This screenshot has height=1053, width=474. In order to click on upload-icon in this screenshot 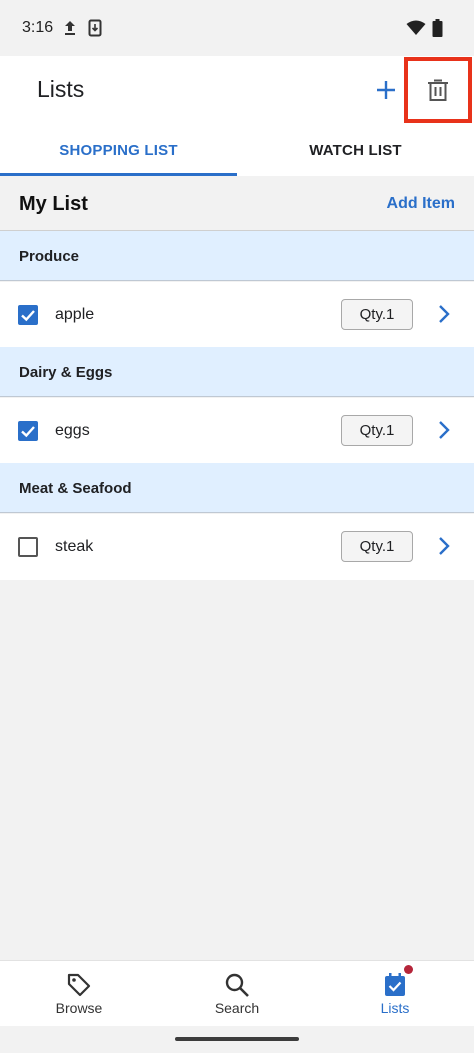, I will do `click(70, 30)`.